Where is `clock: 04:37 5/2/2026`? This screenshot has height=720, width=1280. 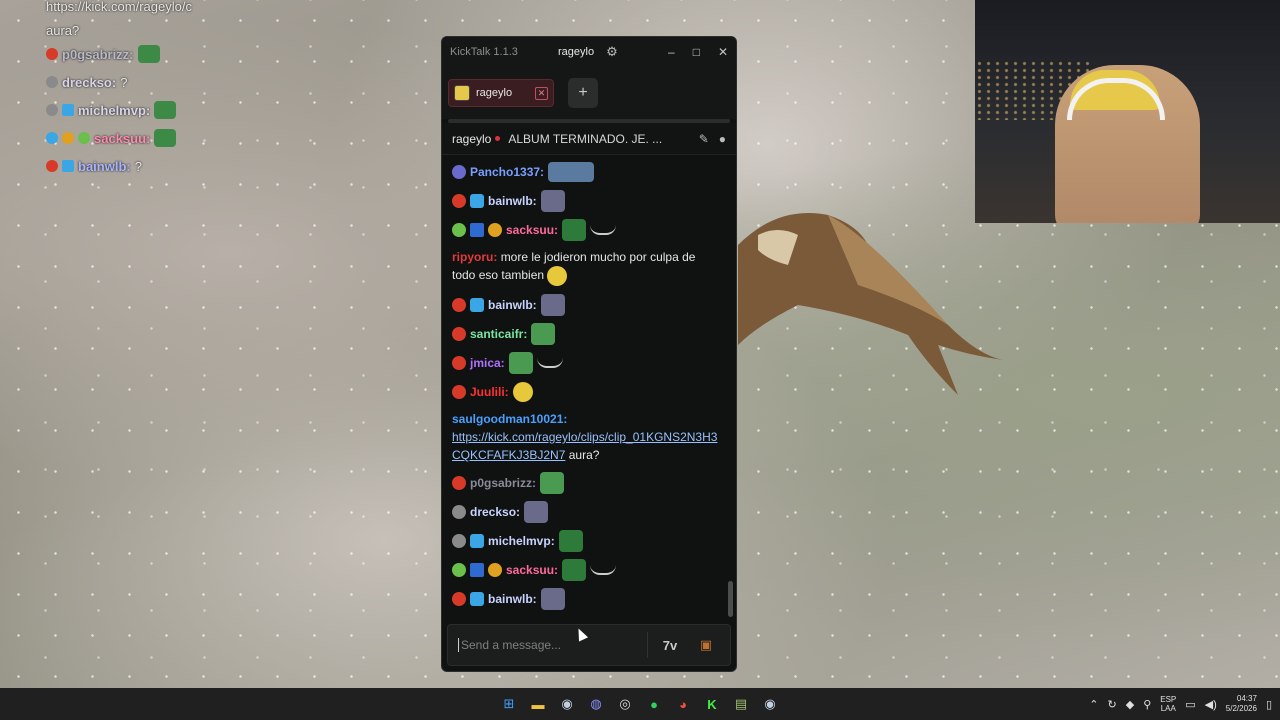
clock: 04:37 5/2/2026 is located at coordinates (1241, 704).